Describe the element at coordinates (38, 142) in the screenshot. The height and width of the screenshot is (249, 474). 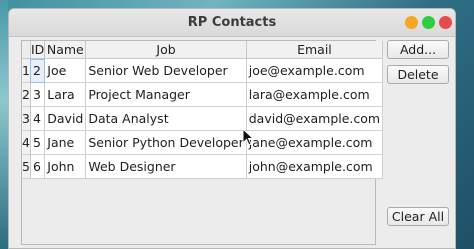
I see `cell-id: 5` at that location.